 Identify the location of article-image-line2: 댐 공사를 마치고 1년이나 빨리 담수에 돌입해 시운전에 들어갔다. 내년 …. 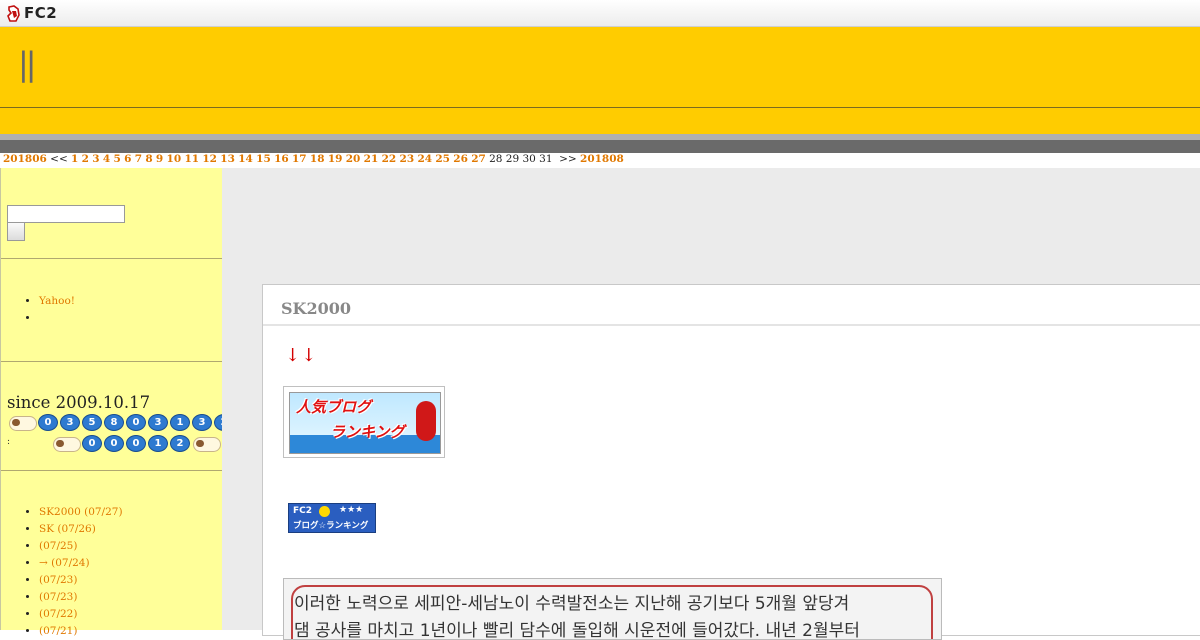
(577, 630).